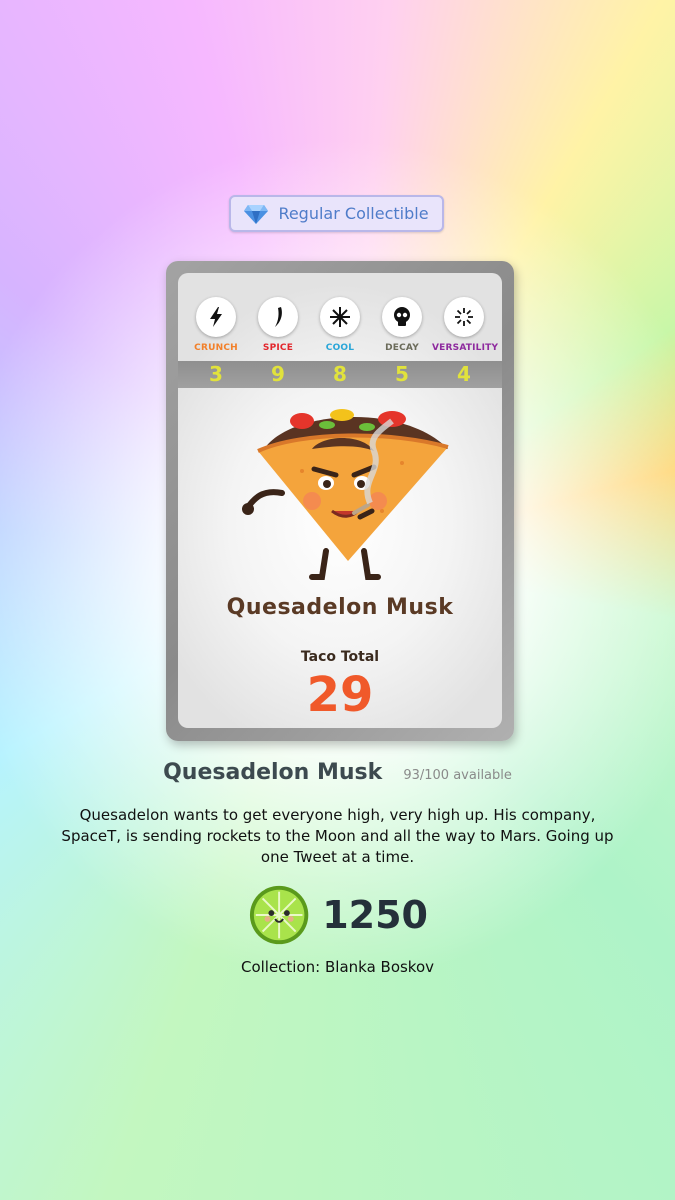 This screenshot has height=1200, width=675. I want to click on lime-icon, so click(279, 915).